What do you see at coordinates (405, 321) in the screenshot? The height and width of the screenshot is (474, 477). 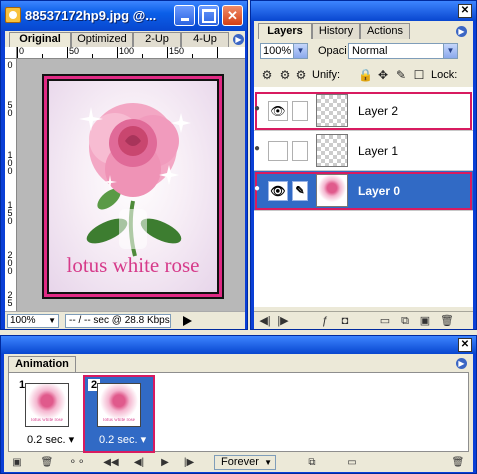 I see `new-layer-icon: ⧉` at bounding box center [405, 321].